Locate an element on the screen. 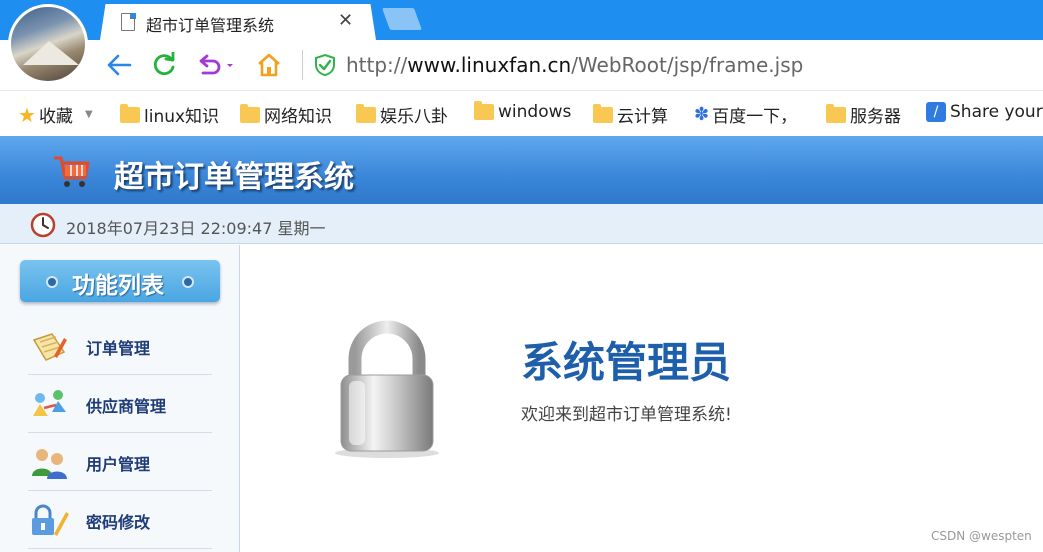 The height and width of the screenshot is (552, 1043). bookmark-servers: 服务器 is located at coordinates (863, 114).